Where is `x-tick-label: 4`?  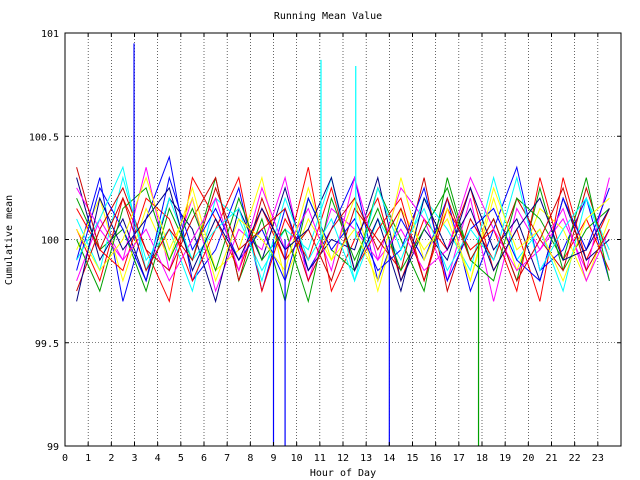
x-tick-label: 4 is located at coordinates (158, 458).